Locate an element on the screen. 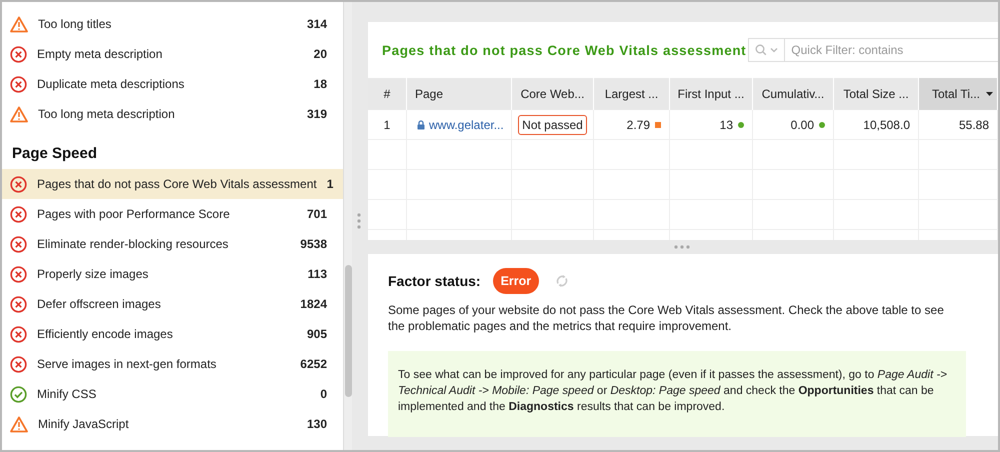  status-badge: Not passed is located at coordinates (552, 124).